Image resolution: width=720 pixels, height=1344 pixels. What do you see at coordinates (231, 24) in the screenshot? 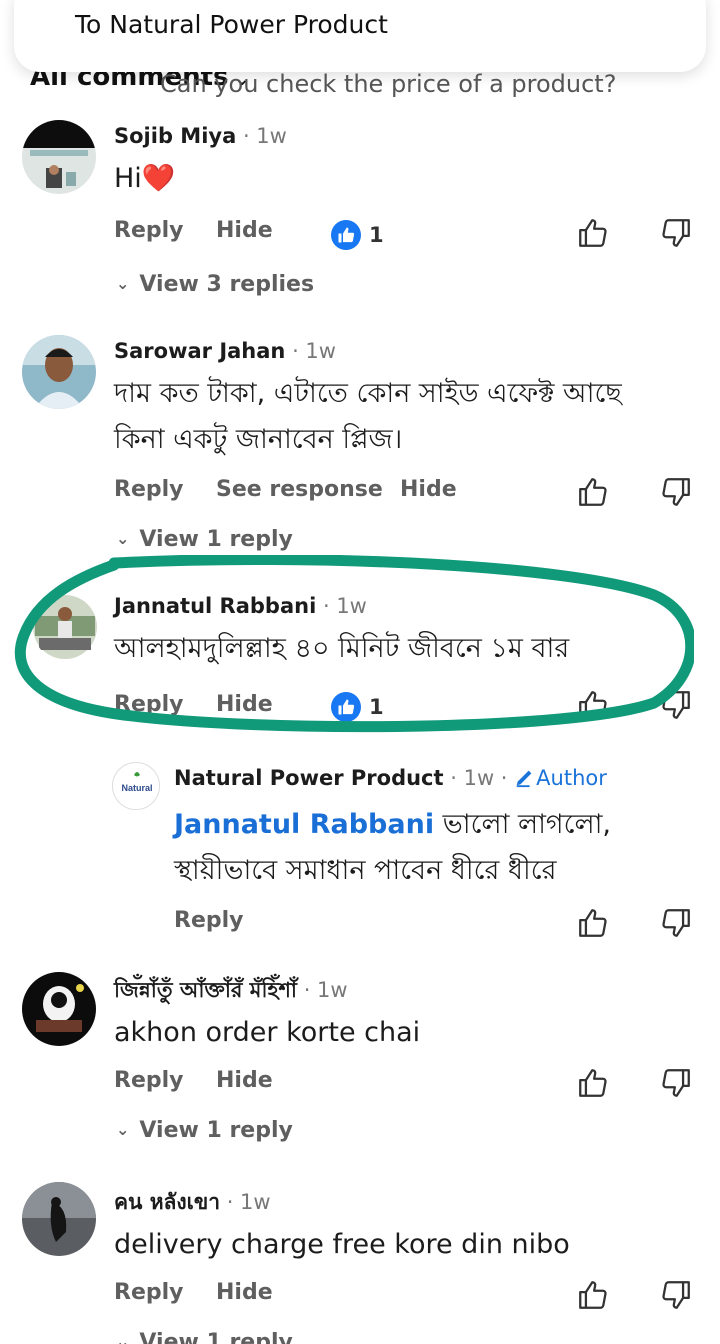
I see `message-card-title: To Natural Power Product` at bounding box center [231, 24].